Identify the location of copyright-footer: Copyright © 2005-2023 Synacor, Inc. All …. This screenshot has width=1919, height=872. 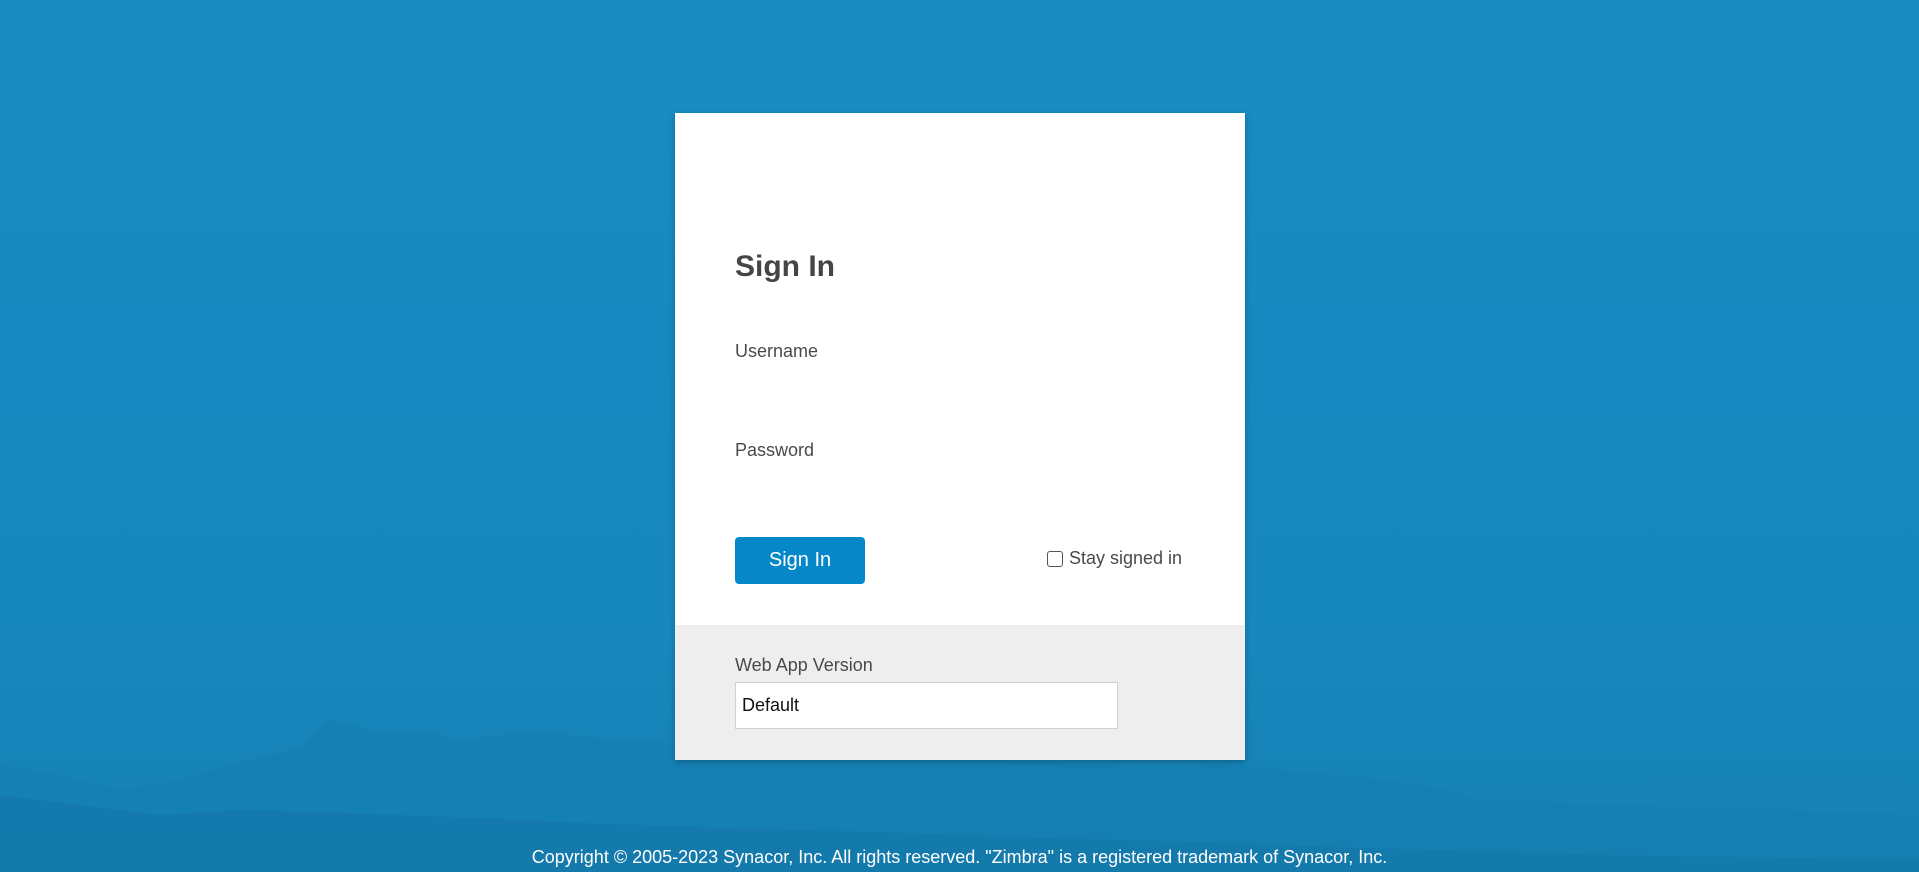
(959, 857).